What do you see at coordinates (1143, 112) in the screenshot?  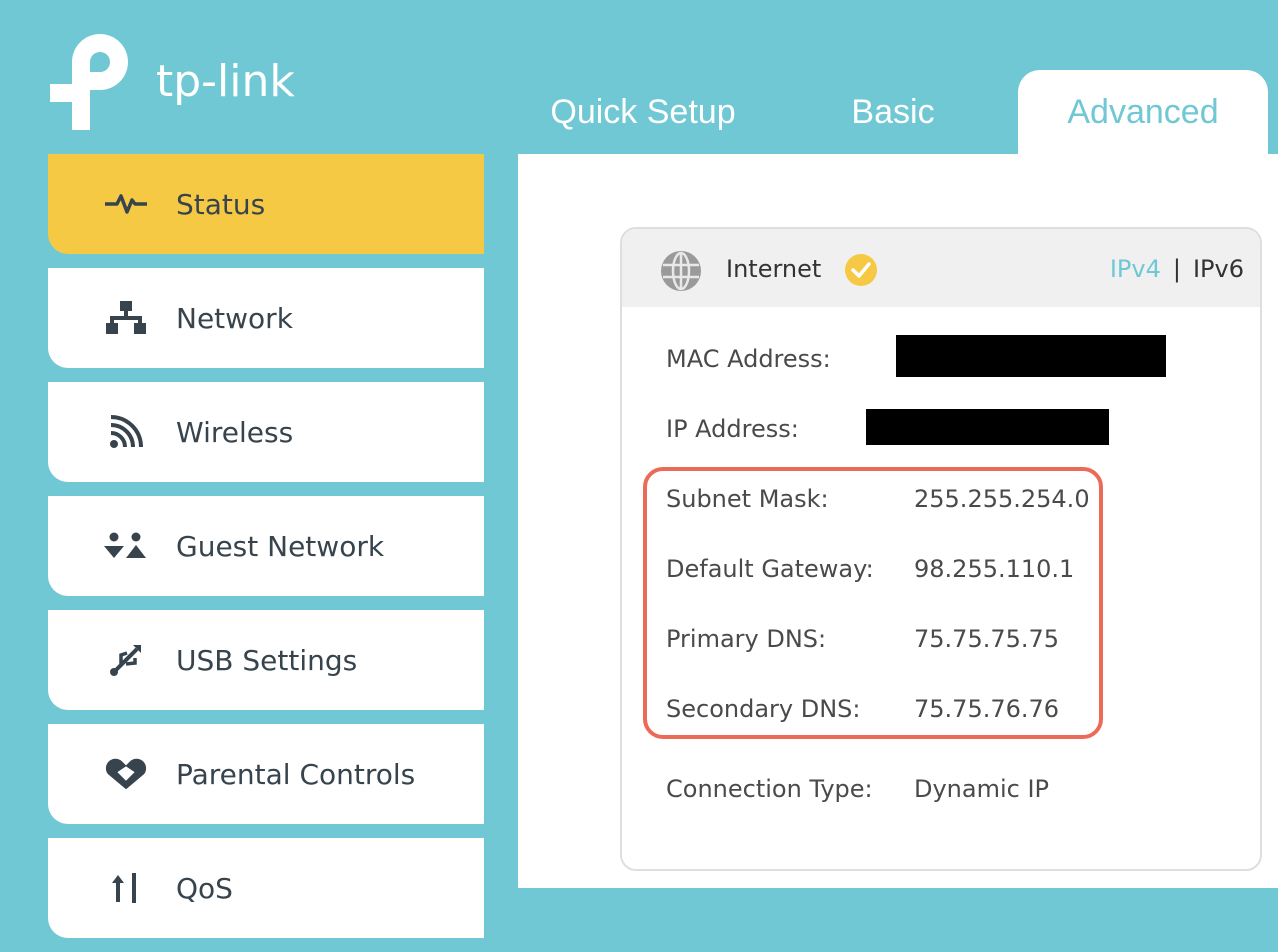 I see `tab-advanced: Advanced` at bounding box center [1143, 112].